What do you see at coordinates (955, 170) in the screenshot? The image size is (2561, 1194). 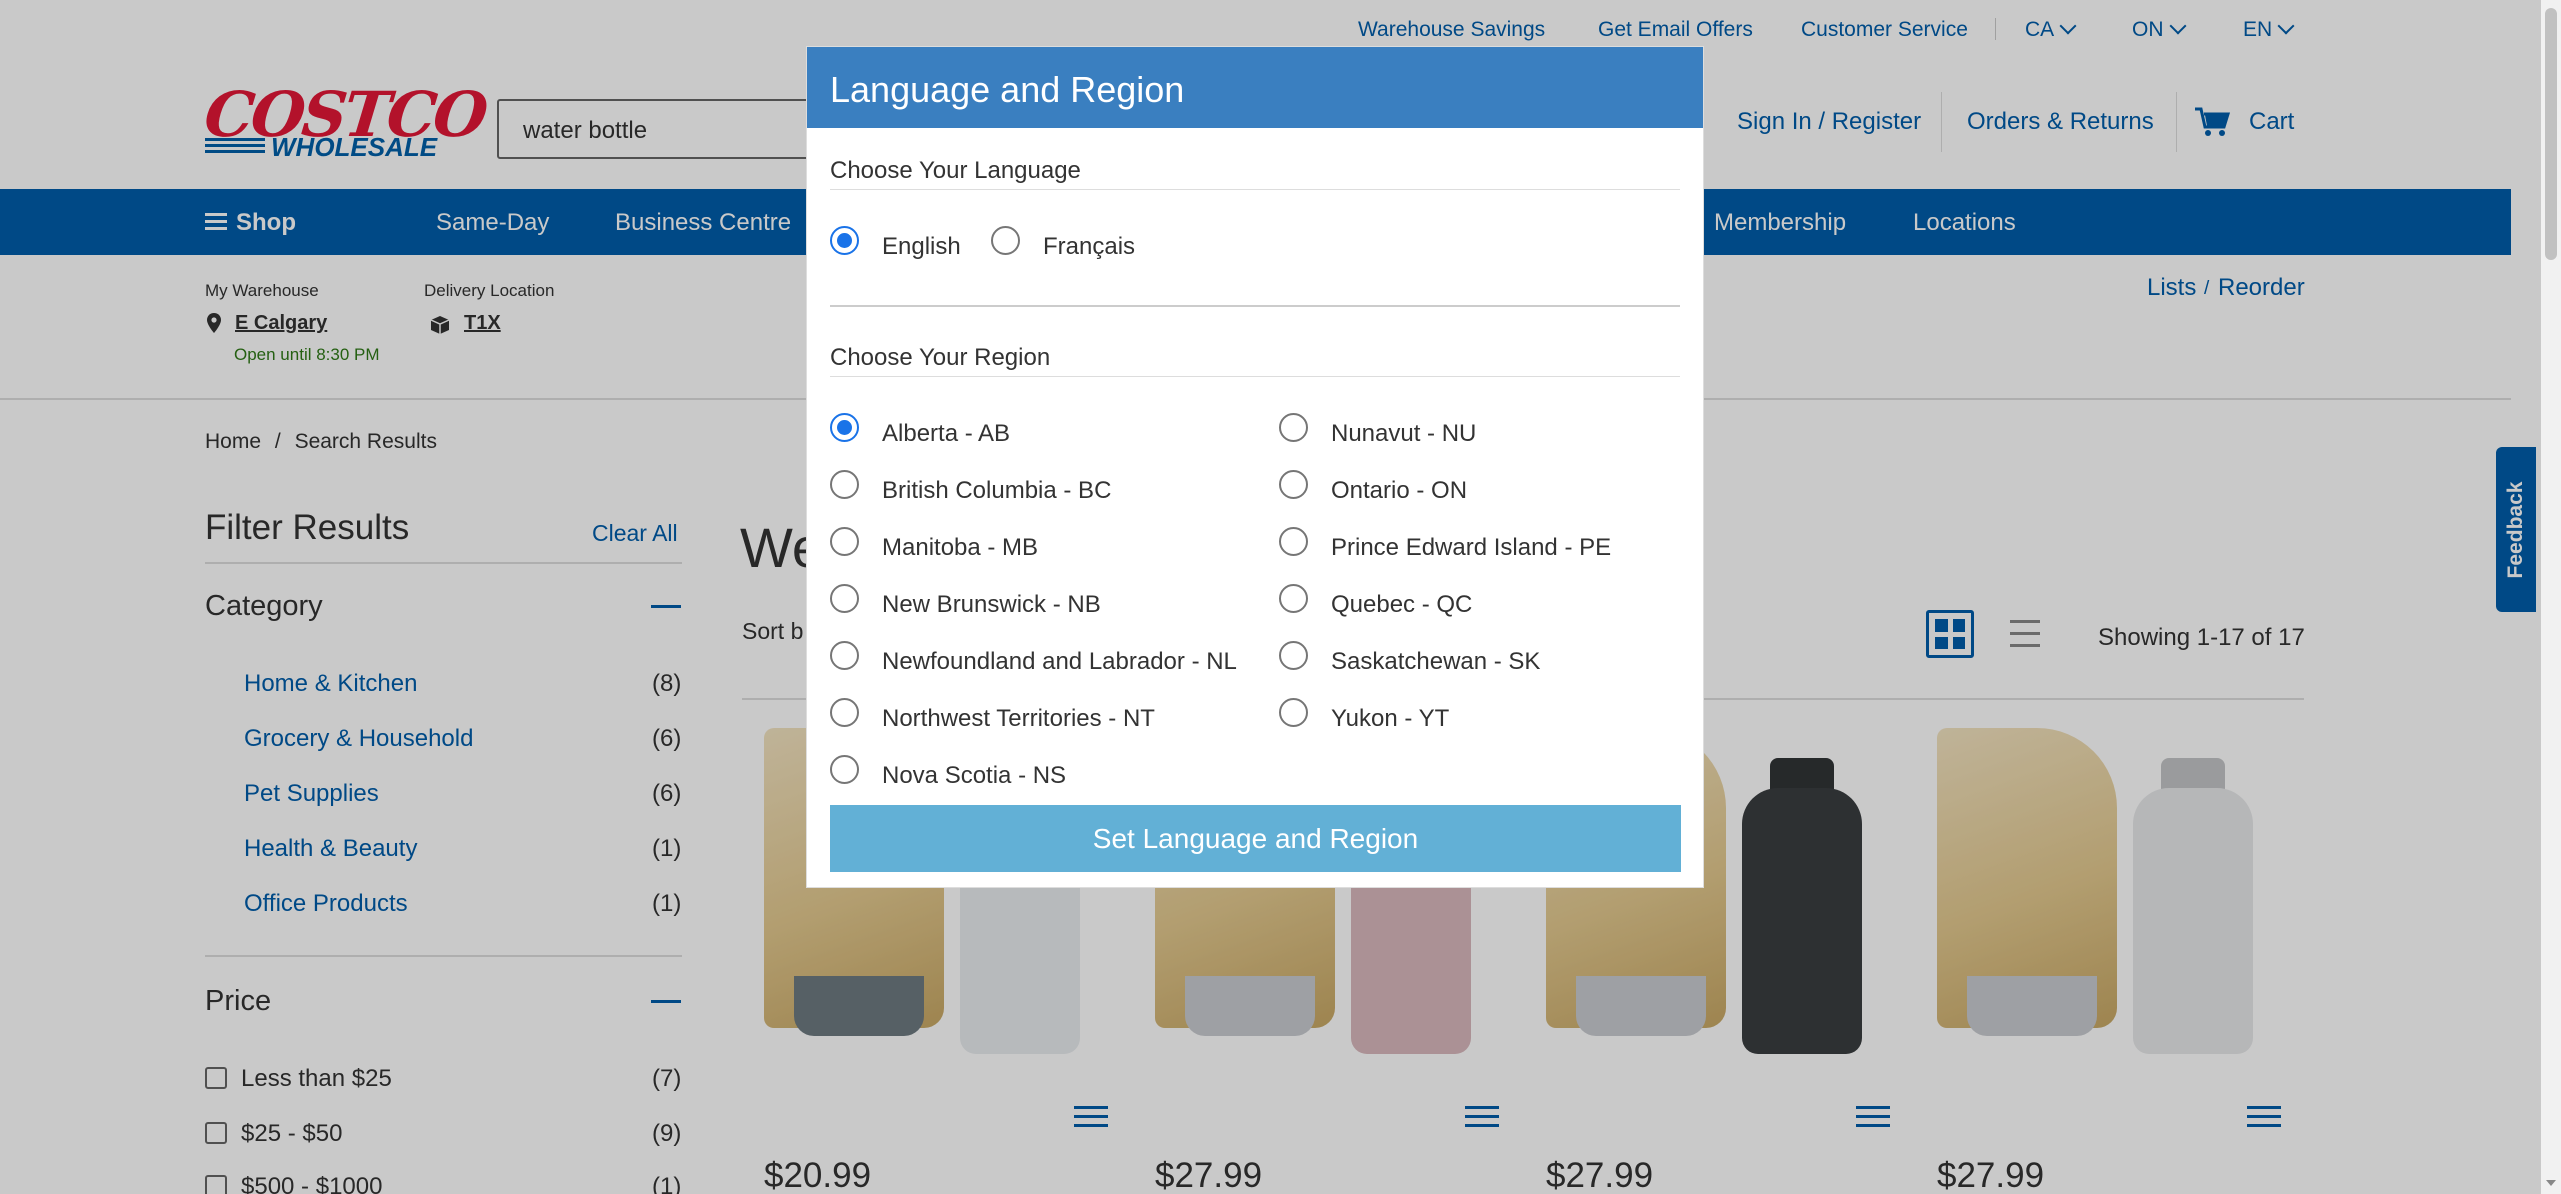 I see `choose-language-label: Choose Your Language` at bounding box center [955, 170].